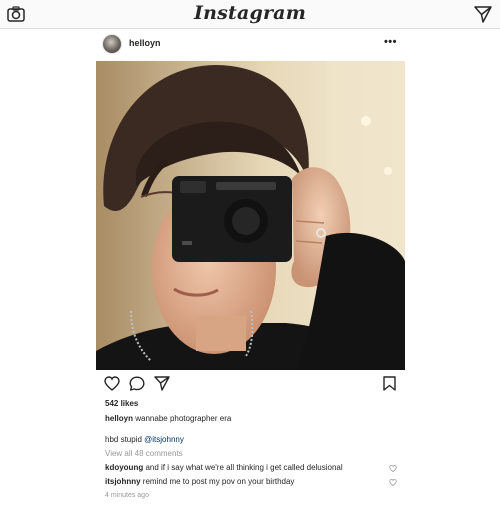 This screenshot has height=509, width=500. Describe the element at coordinates (250, 384) in the screenshot. I see `action-bar` at that location.